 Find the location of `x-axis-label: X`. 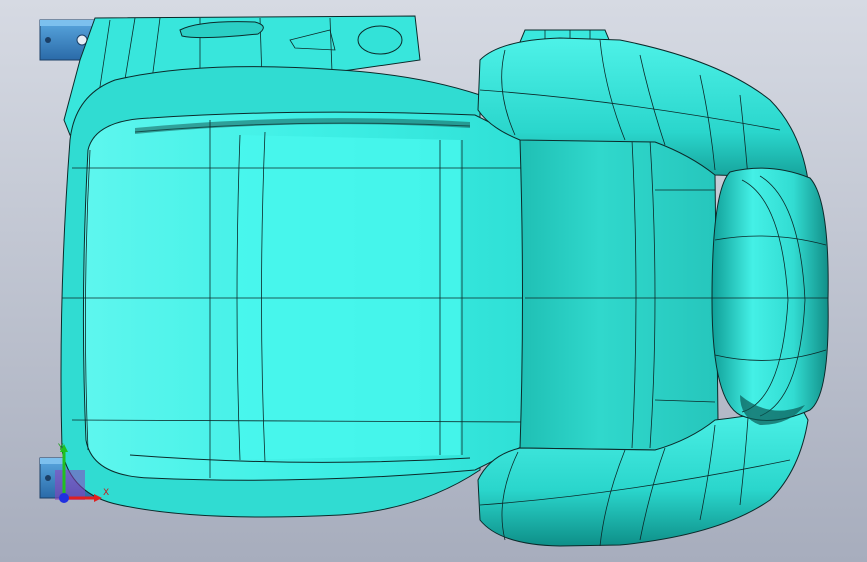

x-axis-label: X is located at coordinates (106, 493).